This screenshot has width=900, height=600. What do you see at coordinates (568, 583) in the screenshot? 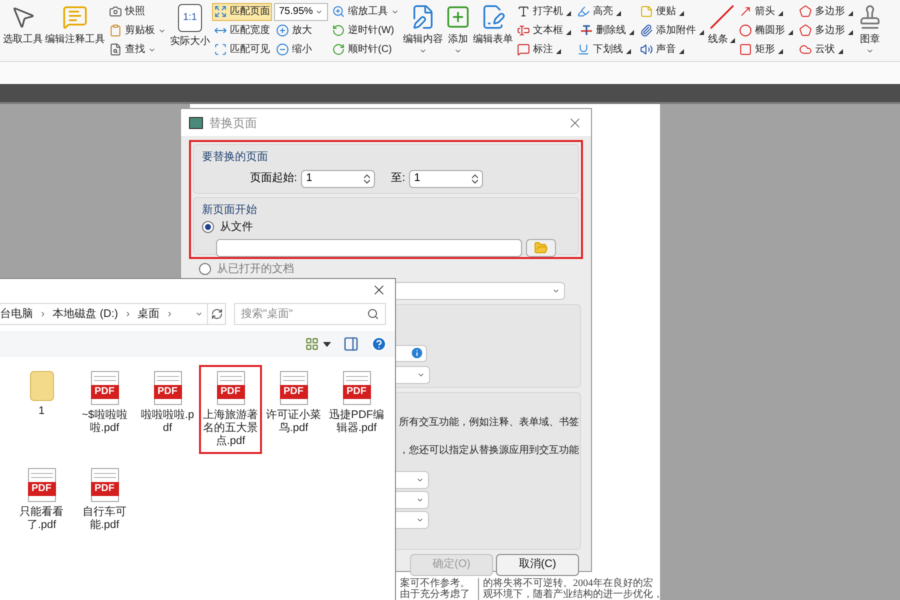
I see `document-text: 的将失将不可逆转。2004年在良好的宏` at bounding box center [568, 583].